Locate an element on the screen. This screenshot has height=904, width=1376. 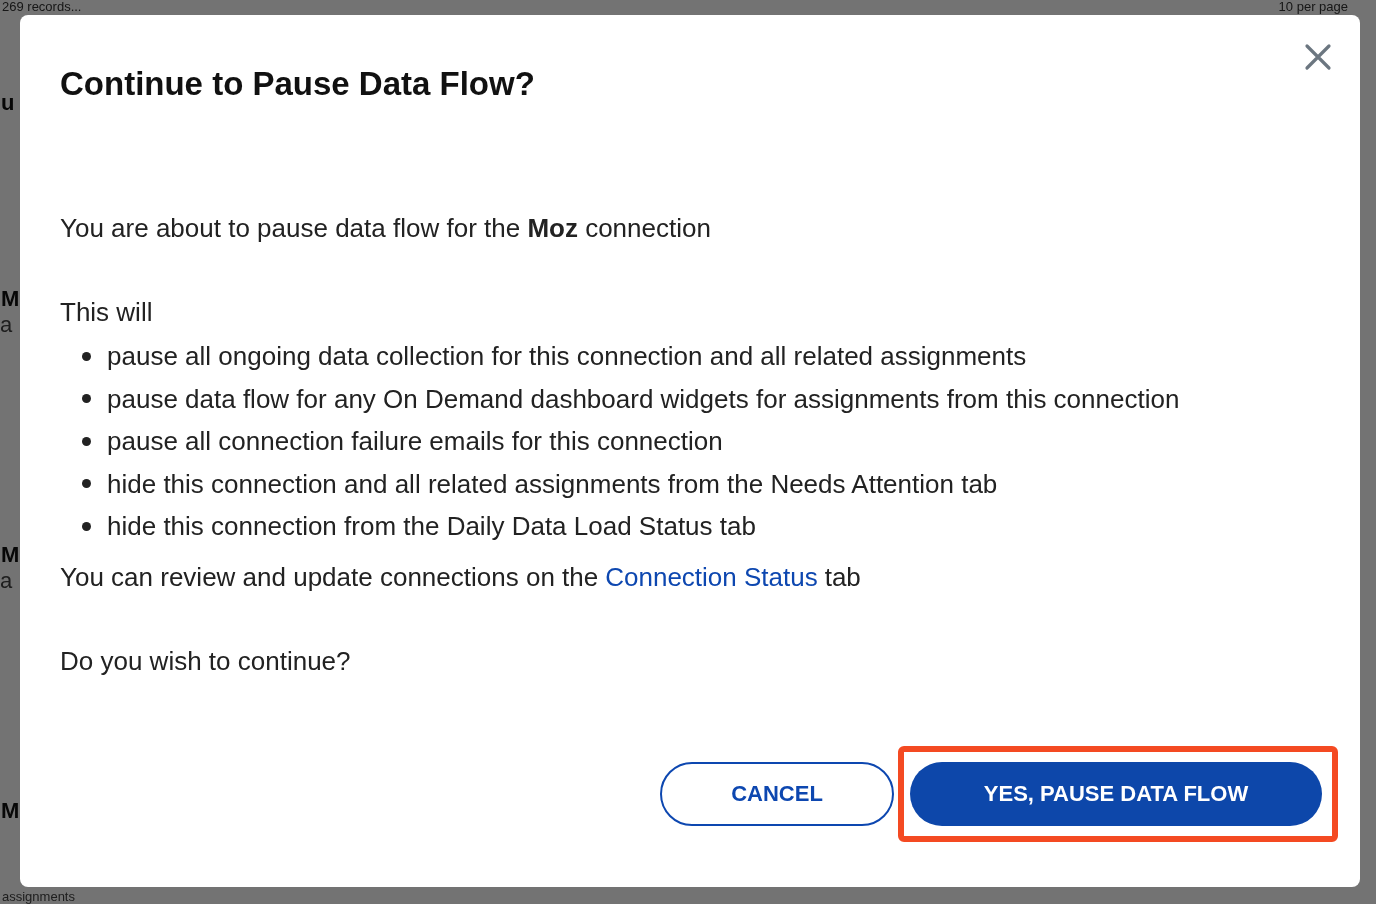
list-item: pause data flow for any On Demand dashboard widgets for assignments from this connection is located at coordinates (643, 399).